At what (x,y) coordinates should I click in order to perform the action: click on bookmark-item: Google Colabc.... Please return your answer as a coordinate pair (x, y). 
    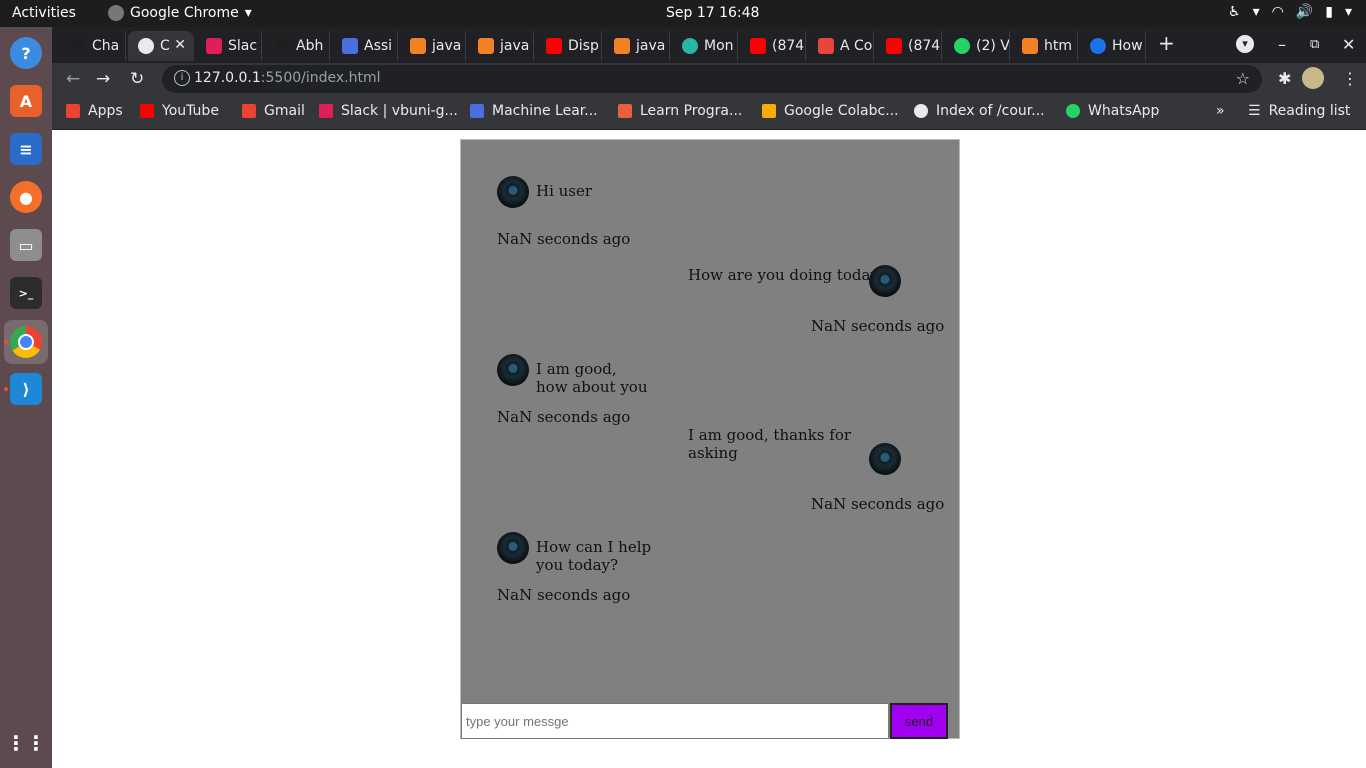
    Looking at the image, I should click on (830, 111).